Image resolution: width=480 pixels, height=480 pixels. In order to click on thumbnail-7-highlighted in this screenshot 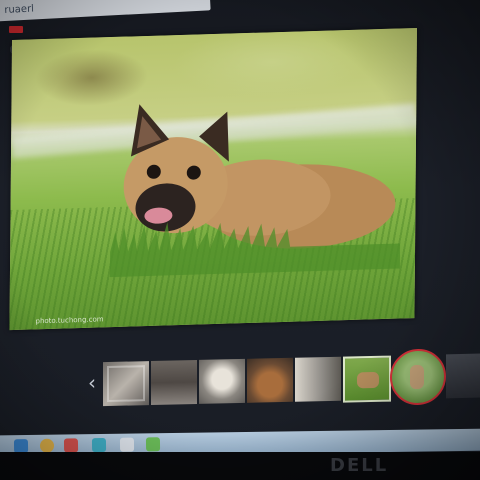, I will do `click(418, 377)`.